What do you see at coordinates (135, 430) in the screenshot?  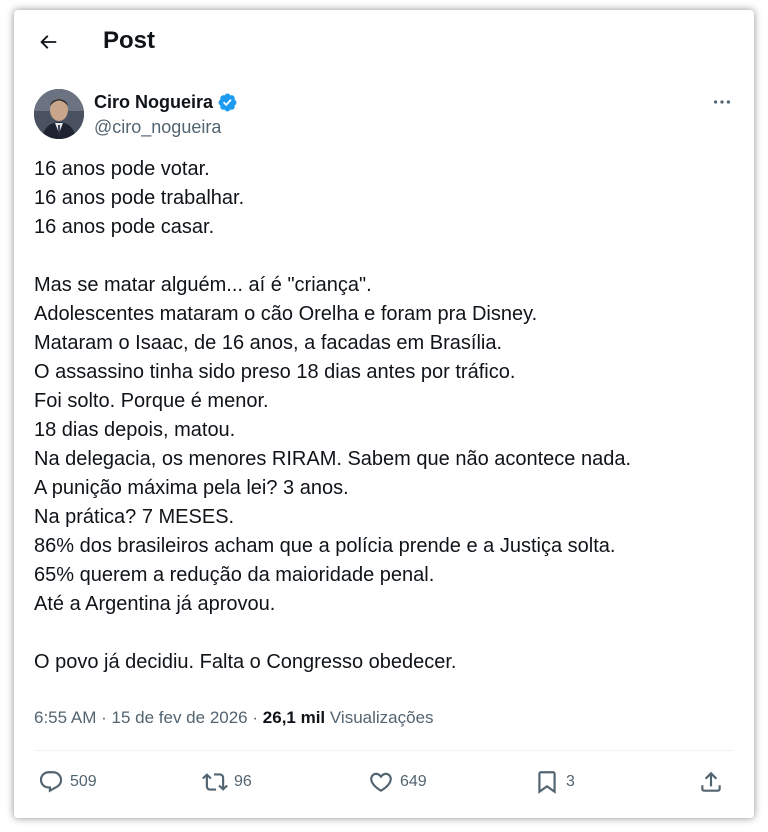 I see `post-text-line: 18 dias depois, matou.` at bounding box center [135, 430].